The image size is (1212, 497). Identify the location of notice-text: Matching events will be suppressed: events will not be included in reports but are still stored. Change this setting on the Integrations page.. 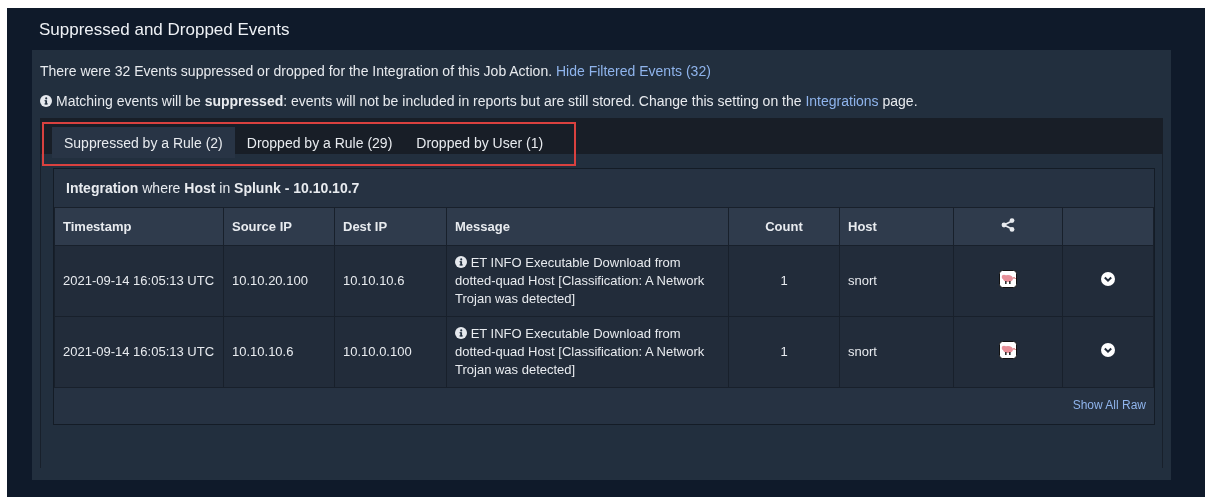
(487, 101).